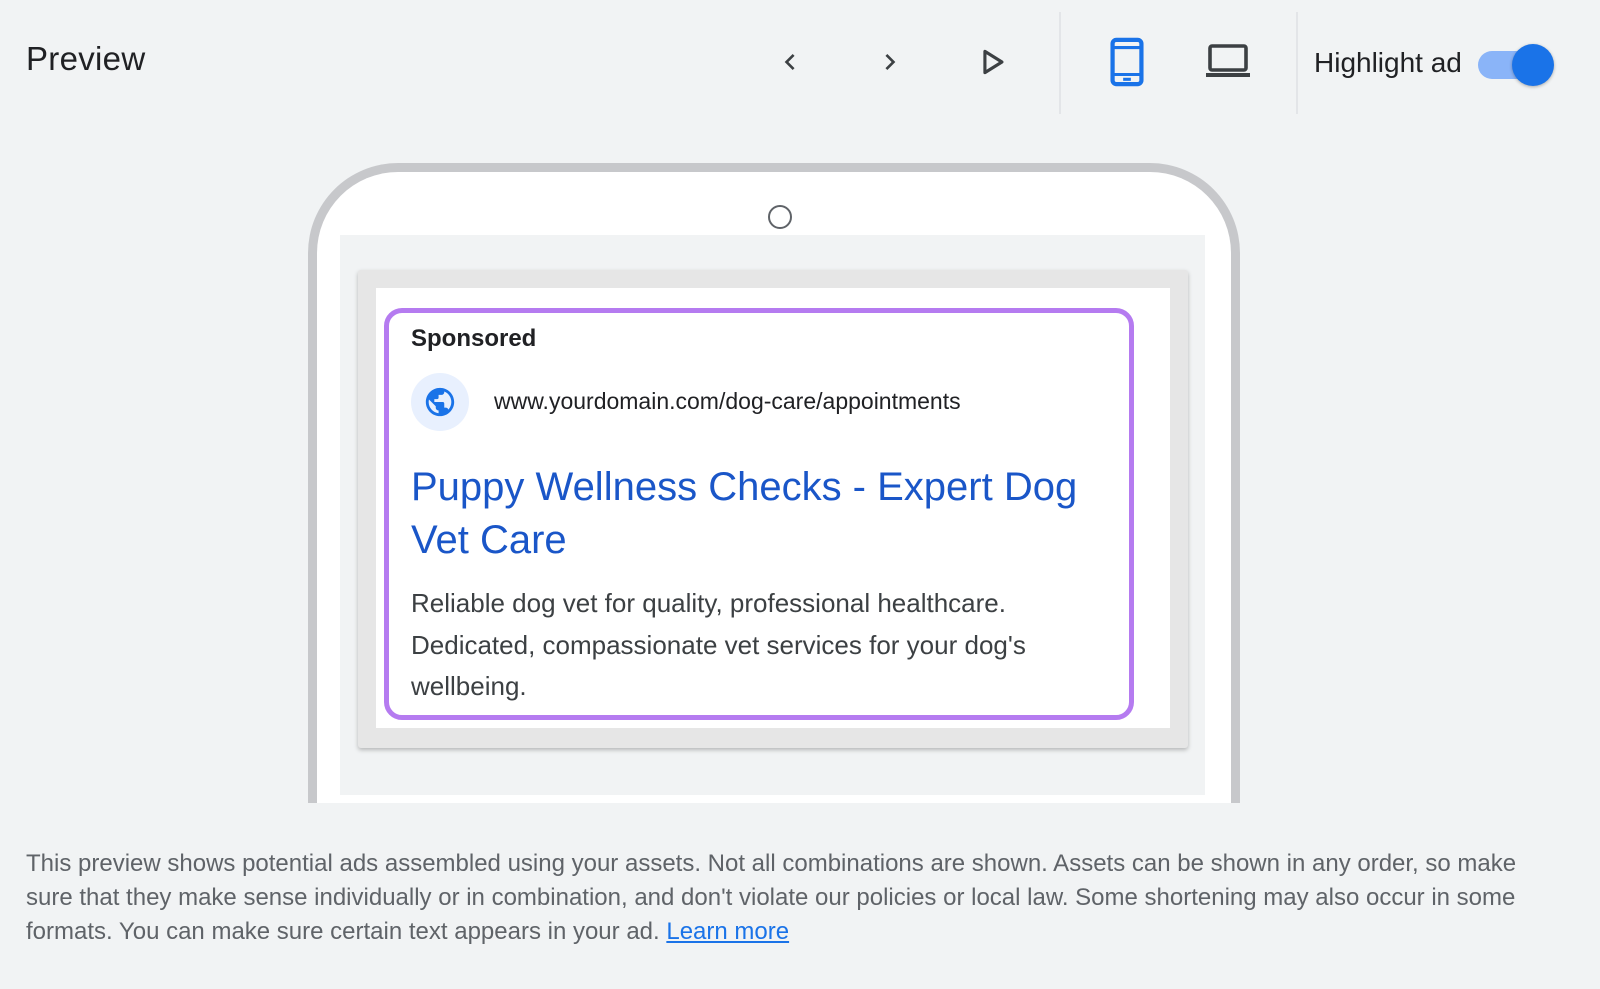 The height and width of the screenshot is (989, 1600). I want to click on chevron-left-icon, so click(789, 62).